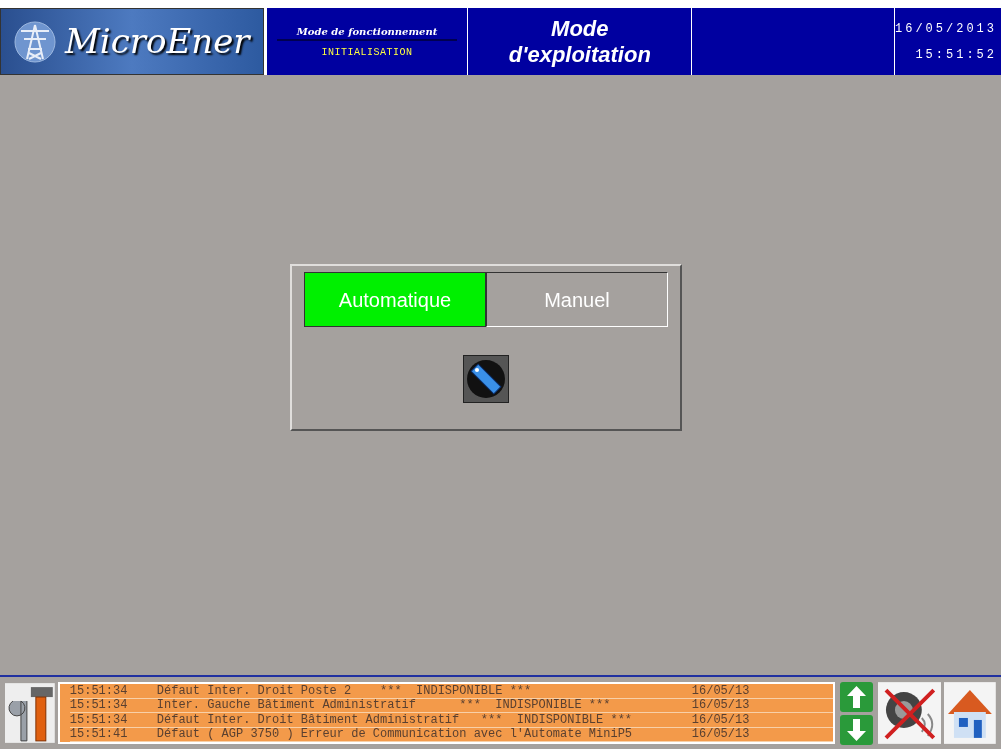 The height and width of the screenshot is (749, 1001). Describe the element at coordinates (395, 719) in the screenshot. I see `alarm-message: Défaut Inter. Droit Bâtiment Administratif *** INDISPONIBLE ***` at that location.